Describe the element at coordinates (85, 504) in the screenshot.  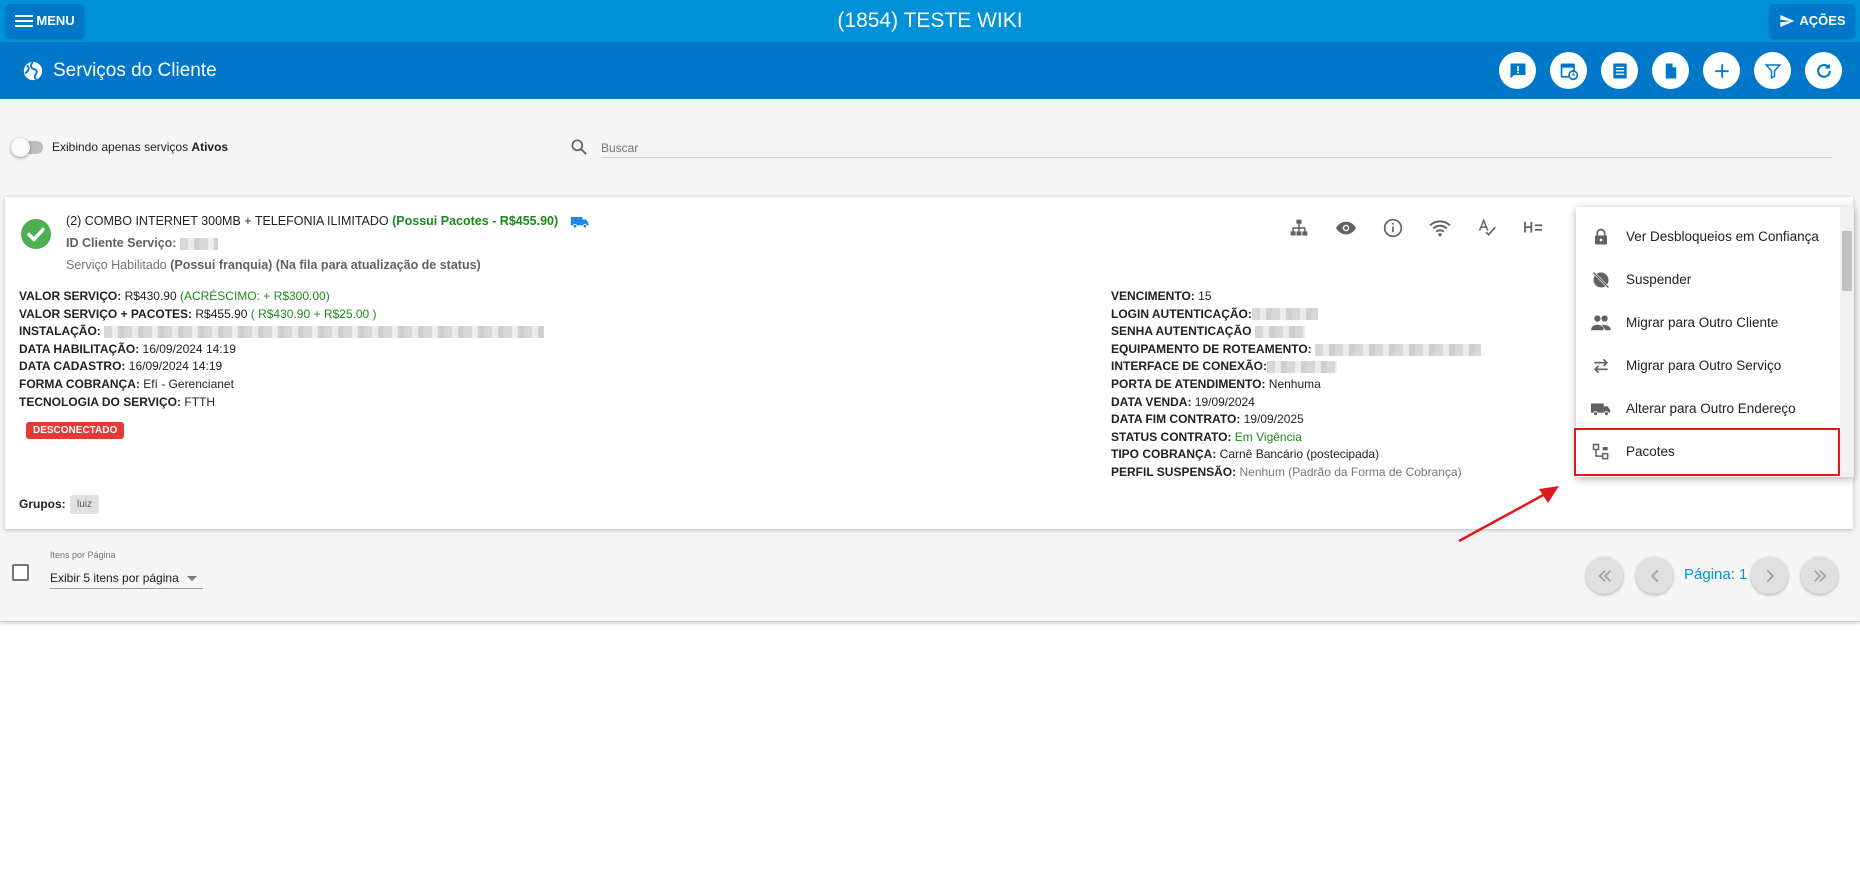
I see `group-chip: luiz` at that location.